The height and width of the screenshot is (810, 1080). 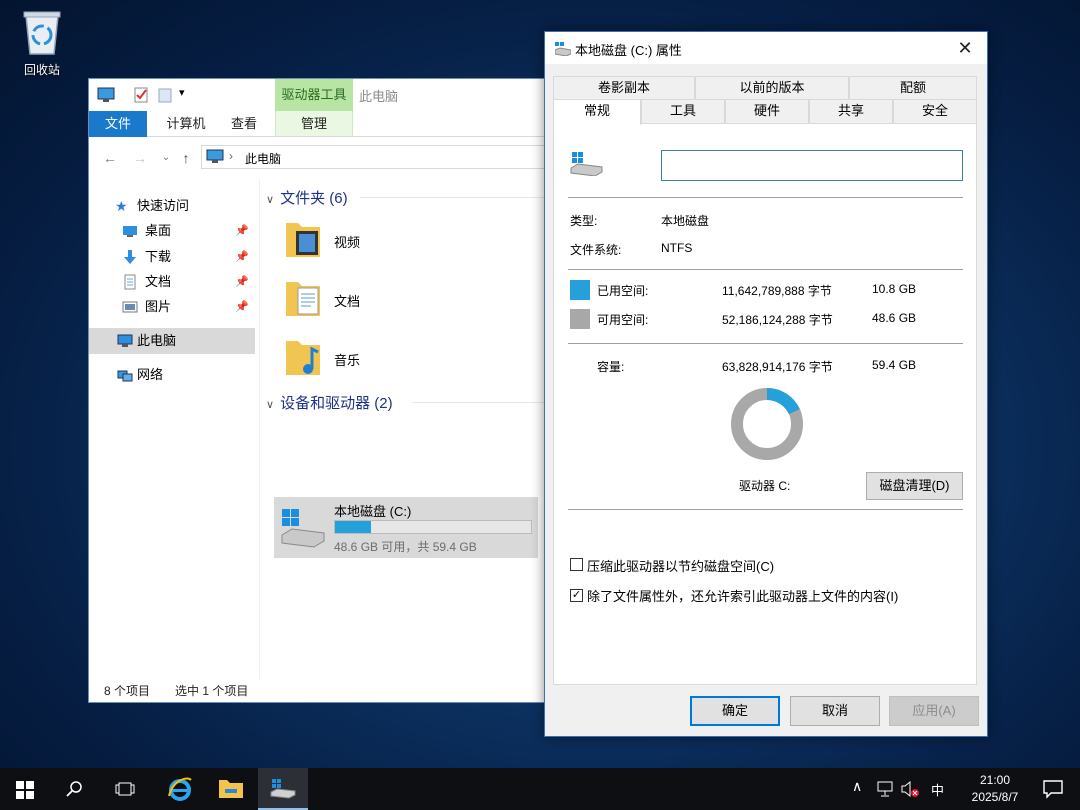 I want to click on folder-label: 文档, so click(x=347, y=301).